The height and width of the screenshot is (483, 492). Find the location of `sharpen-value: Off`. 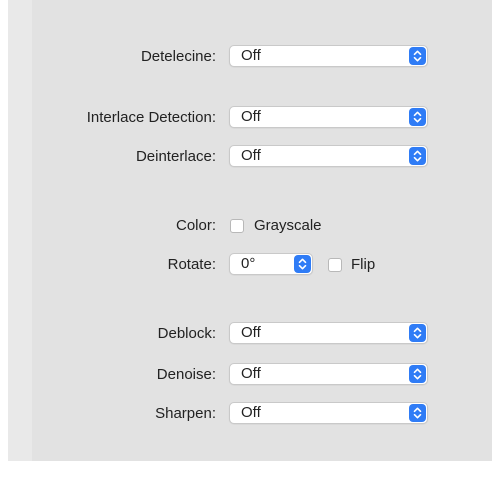

sharpen-value: Off is located at coordinates (251, 412).